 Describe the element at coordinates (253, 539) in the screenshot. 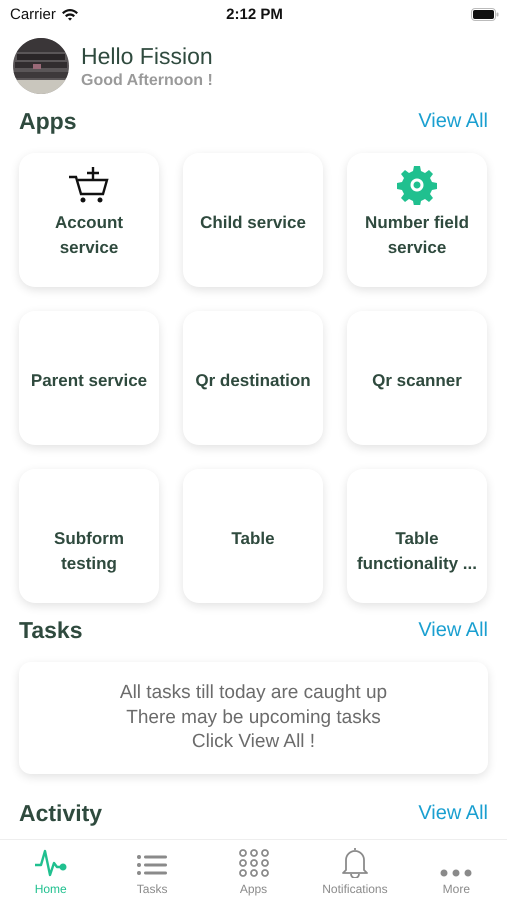

I see `app-name: Table` at that location.